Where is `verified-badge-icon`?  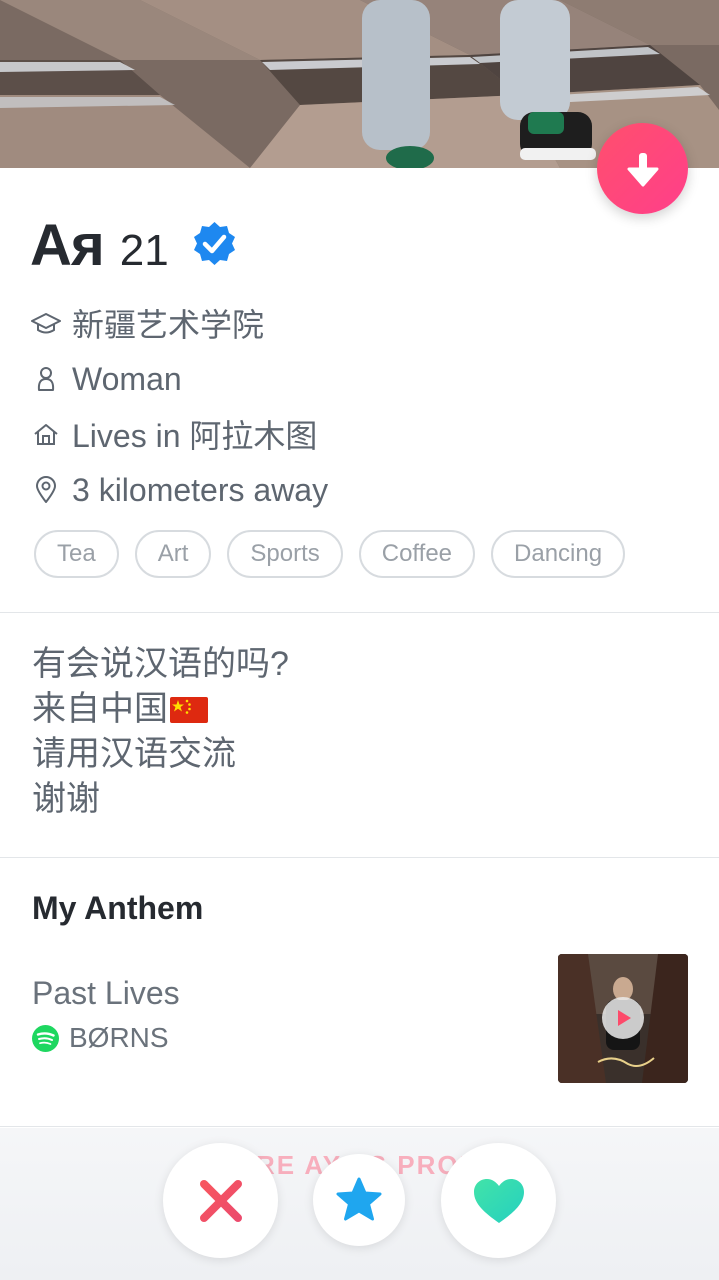
verified-badge-icon is located at coordinates (214, 243).